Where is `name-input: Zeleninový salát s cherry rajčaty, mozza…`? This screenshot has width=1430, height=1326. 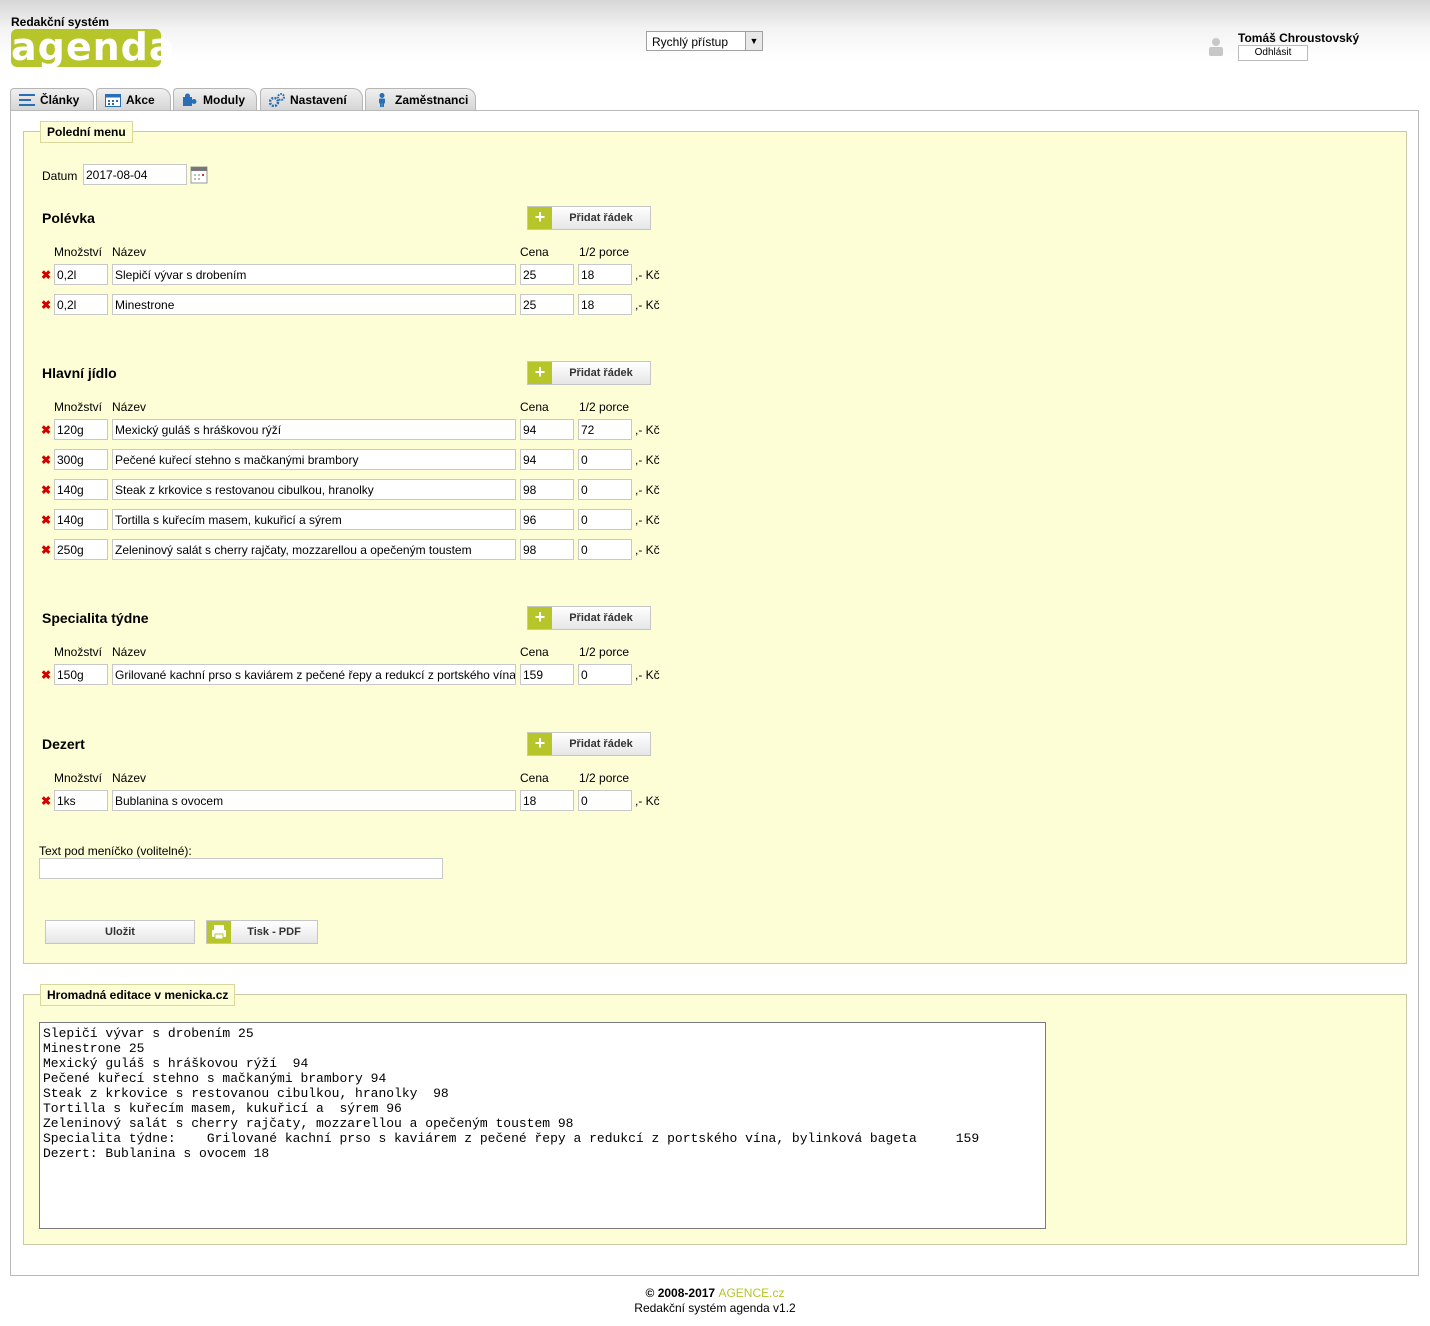 name-input: Zeleninový salát s cherry rajčaty, mozza… is located at coordinates (314, 549).